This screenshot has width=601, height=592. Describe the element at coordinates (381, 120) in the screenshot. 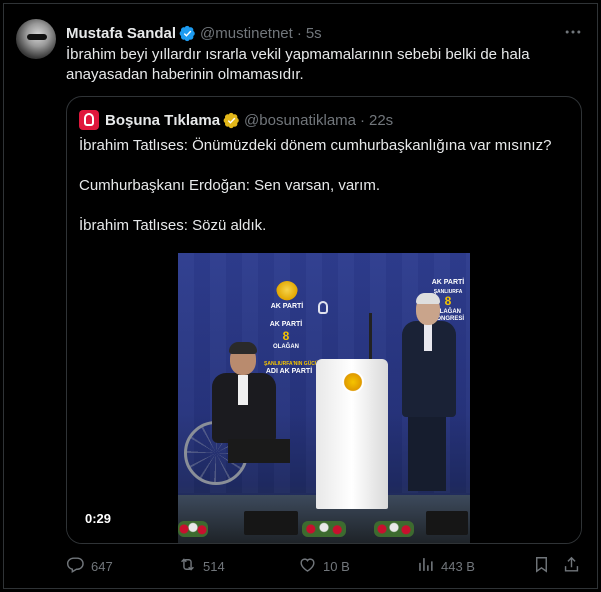

I see `quote-timestamp: 22s` at that location.